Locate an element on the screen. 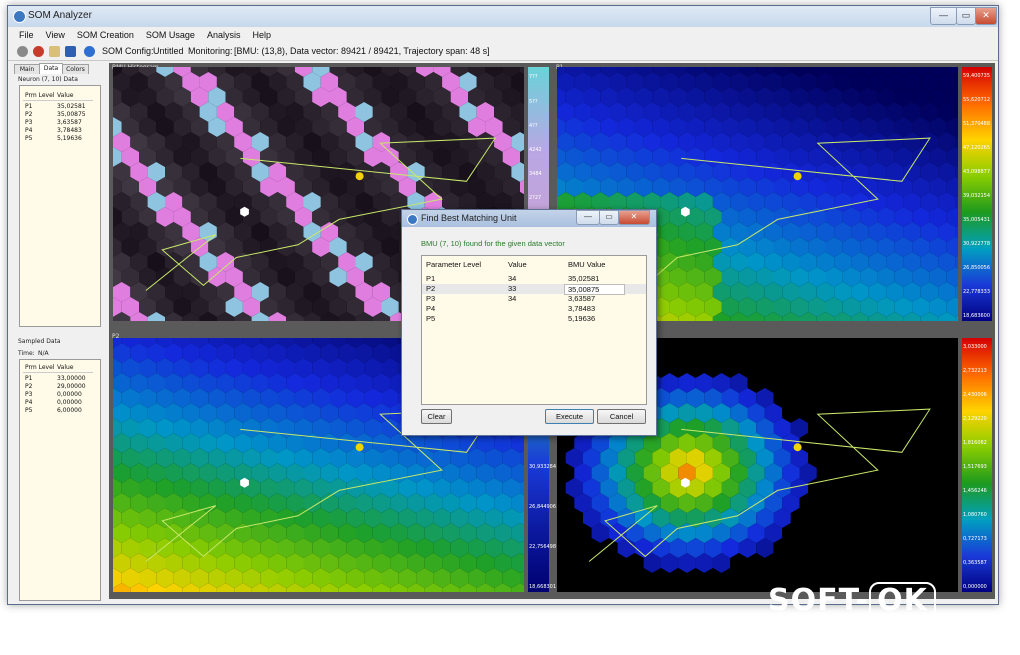  menu-help: Help is located at coordinates (261, 35).